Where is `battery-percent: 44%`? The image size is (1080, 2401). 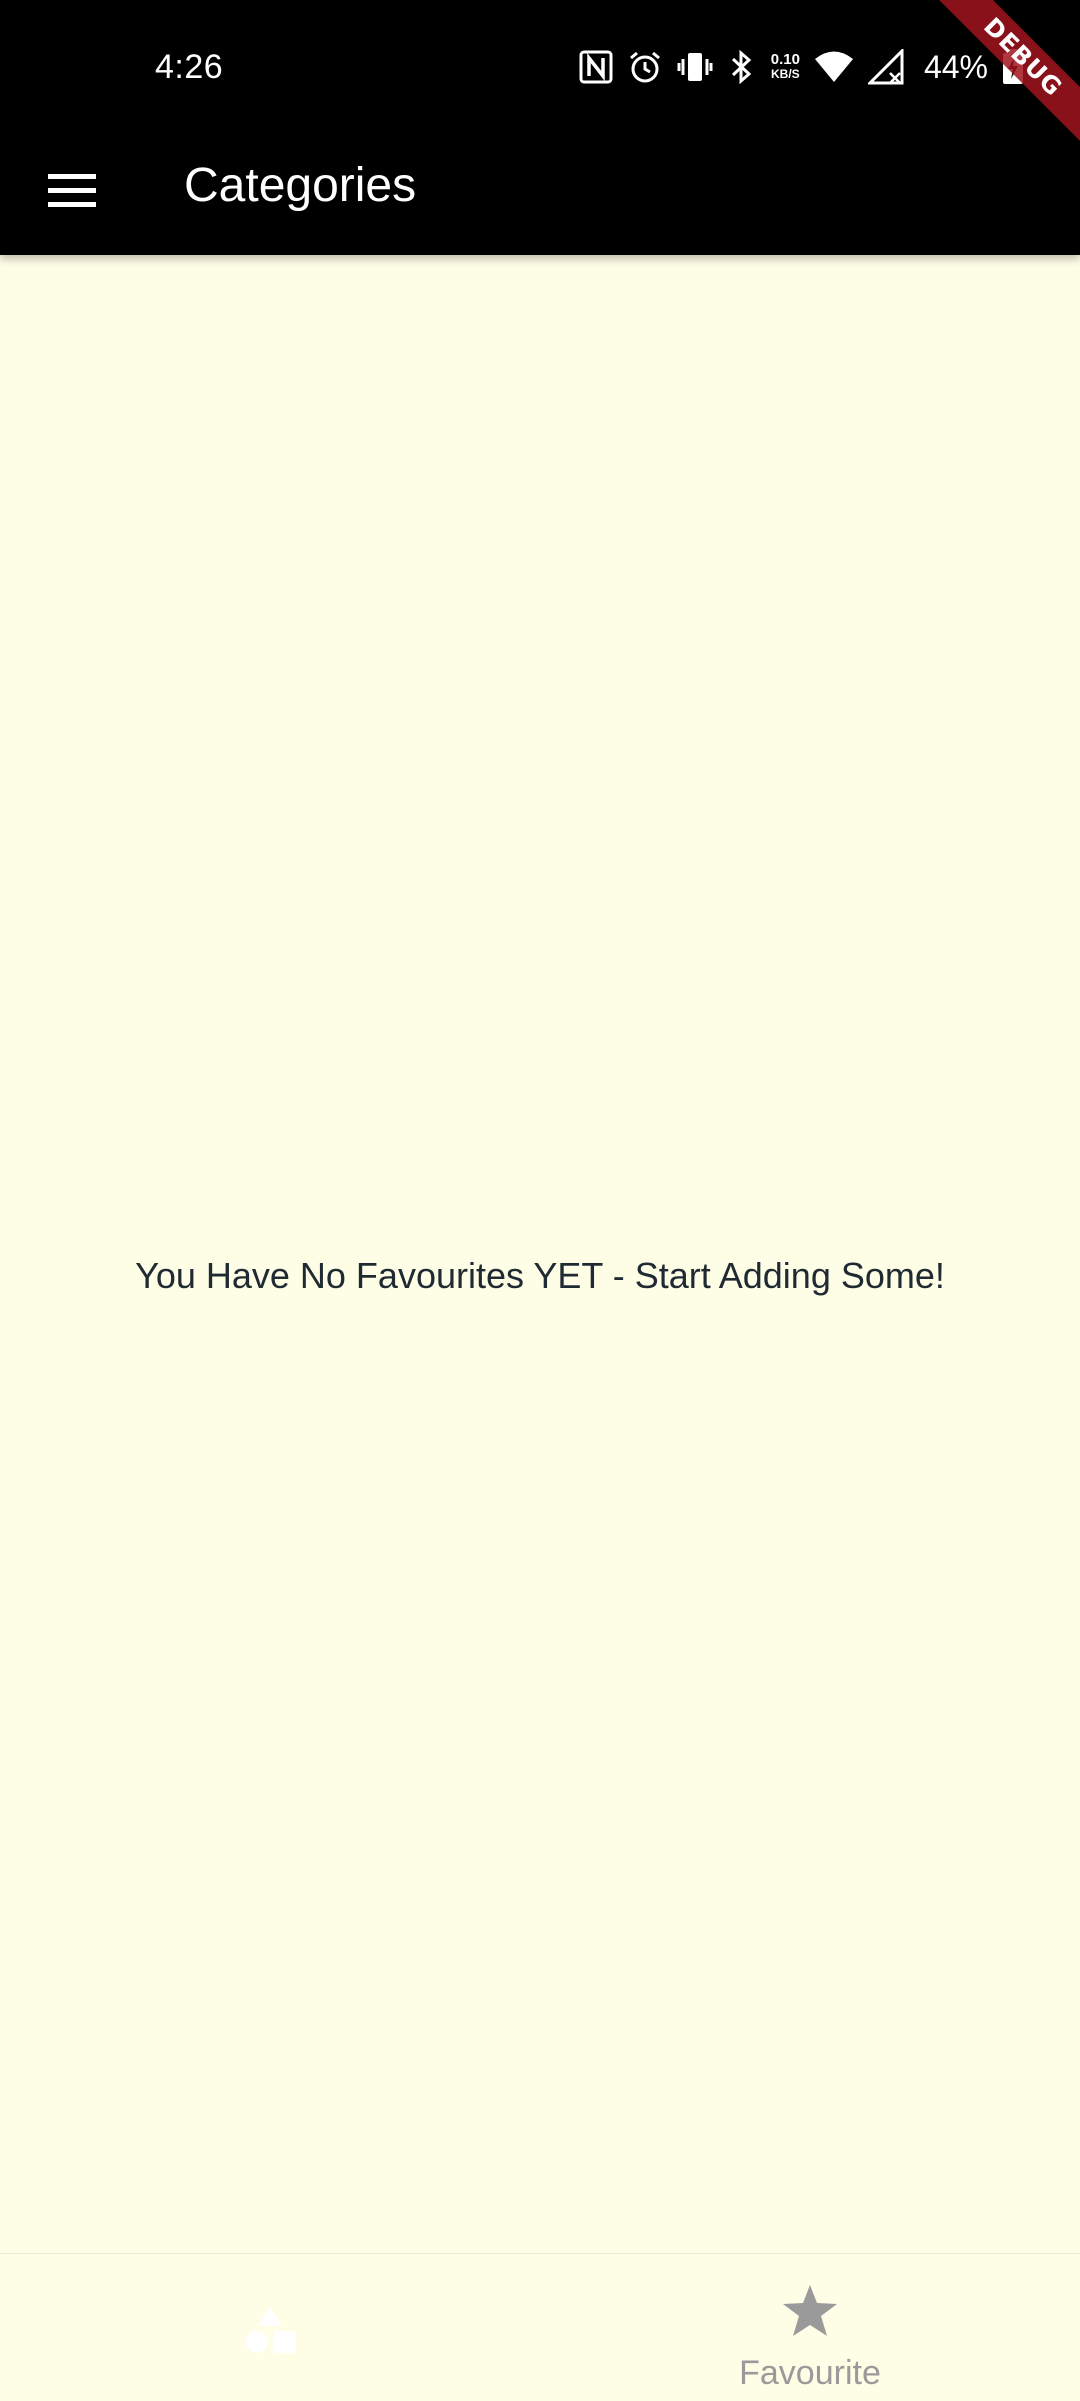
battery-percent: 44% is located at coordinates (955, 66).